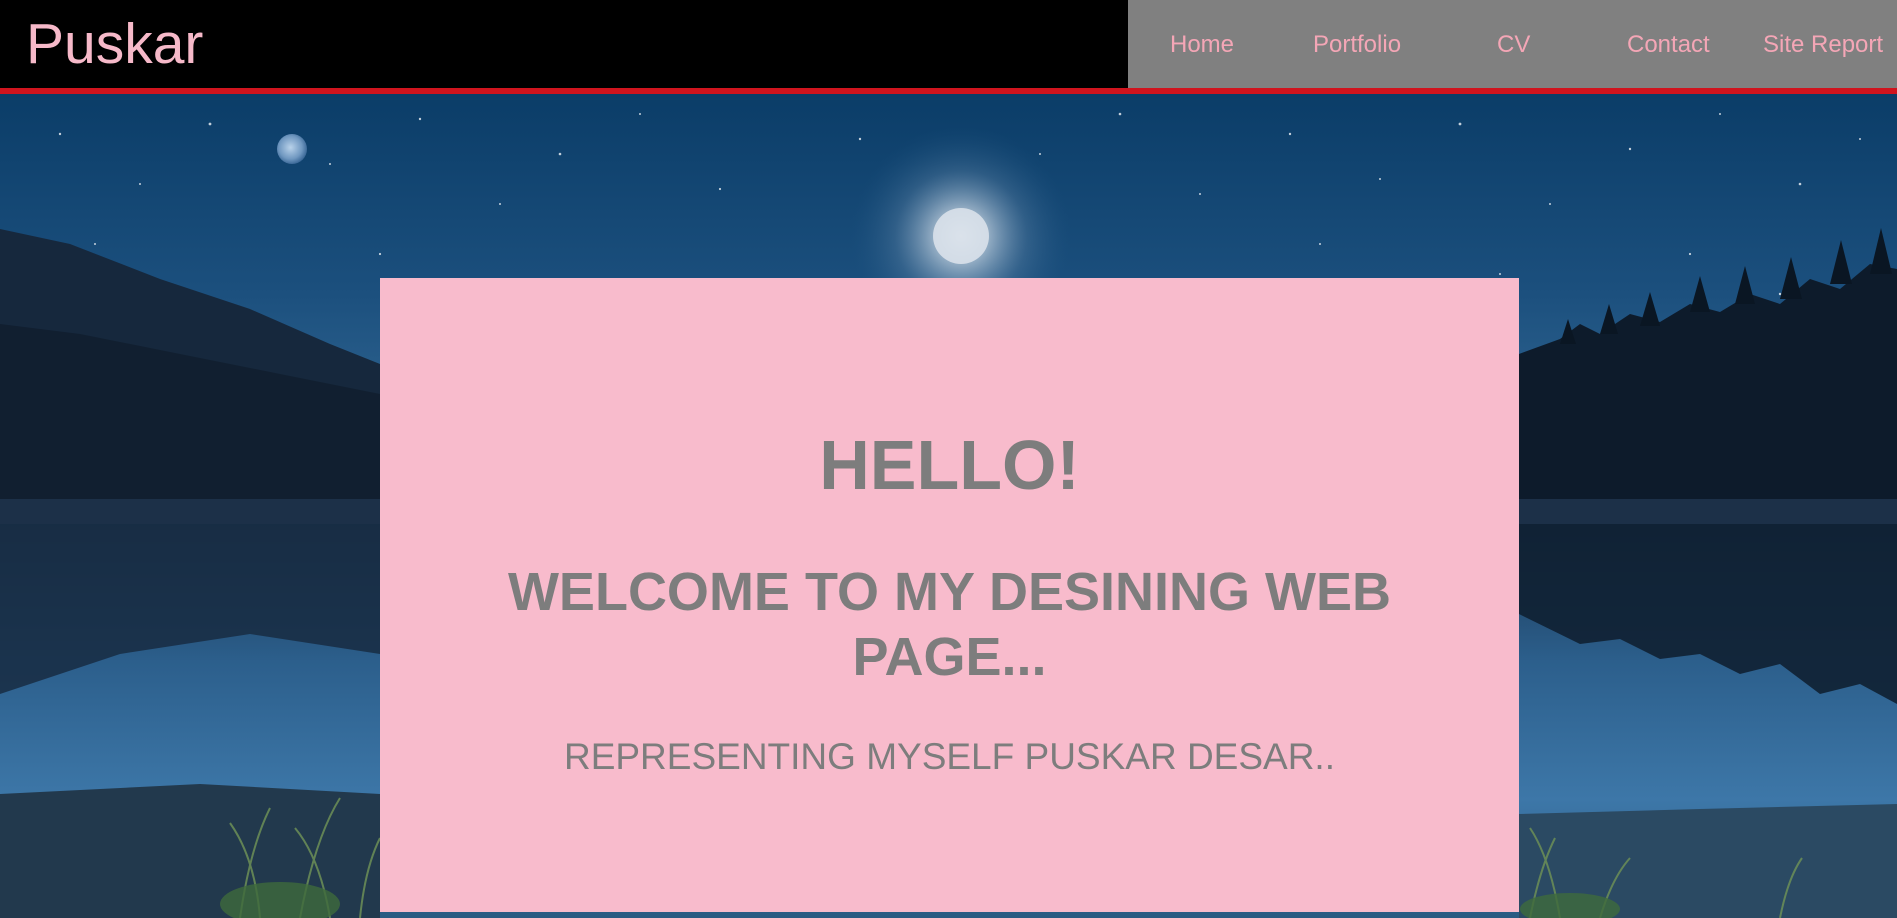 The height and width of the screenshot is (918, 1897). Describe the element at coordinates (948, 91) in the screenshot. I see `header-accent-bar` at that location.